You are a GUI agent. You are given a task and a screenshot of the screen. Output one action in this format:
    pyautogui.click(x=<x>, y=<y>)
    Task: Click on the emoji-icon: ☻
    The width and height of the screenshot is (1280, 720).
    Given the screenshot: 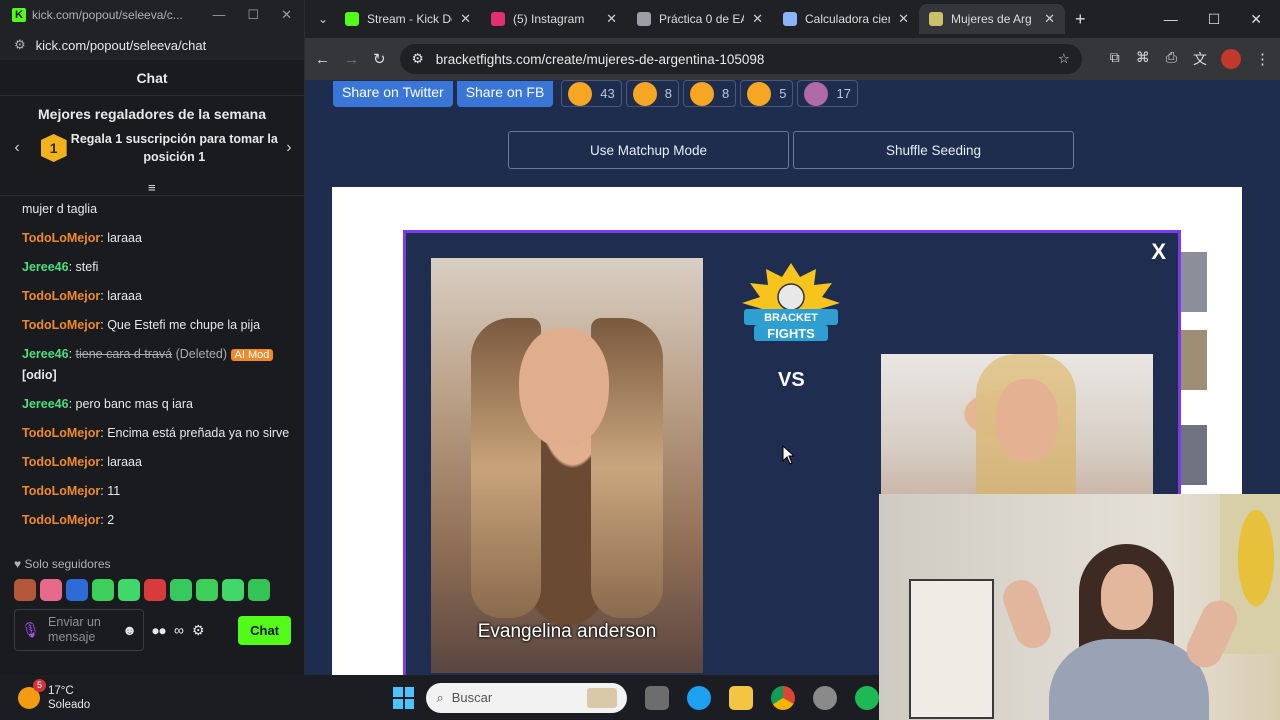 What is the action you would take?
    pyautogui.click(x=129, y=630)
    